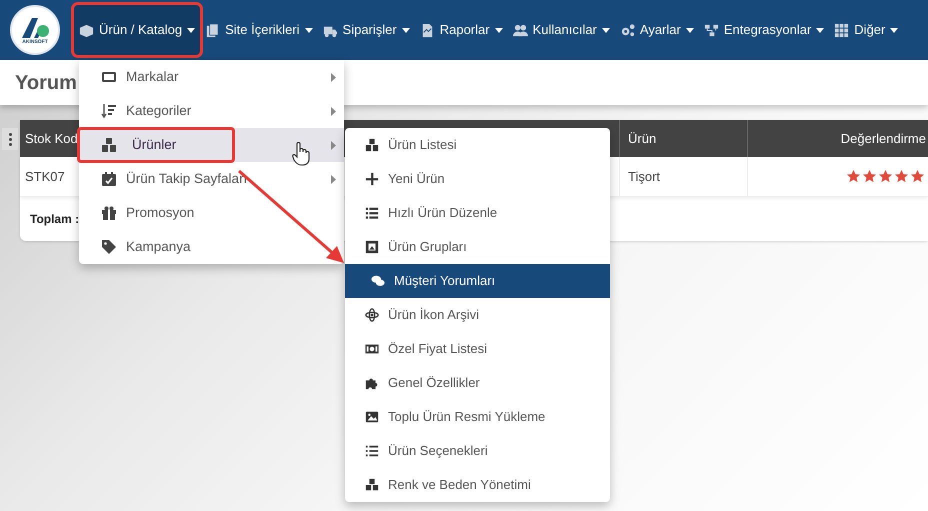  I want to click on submenu-item: Müşteri Yorumları, so click(477, 281).